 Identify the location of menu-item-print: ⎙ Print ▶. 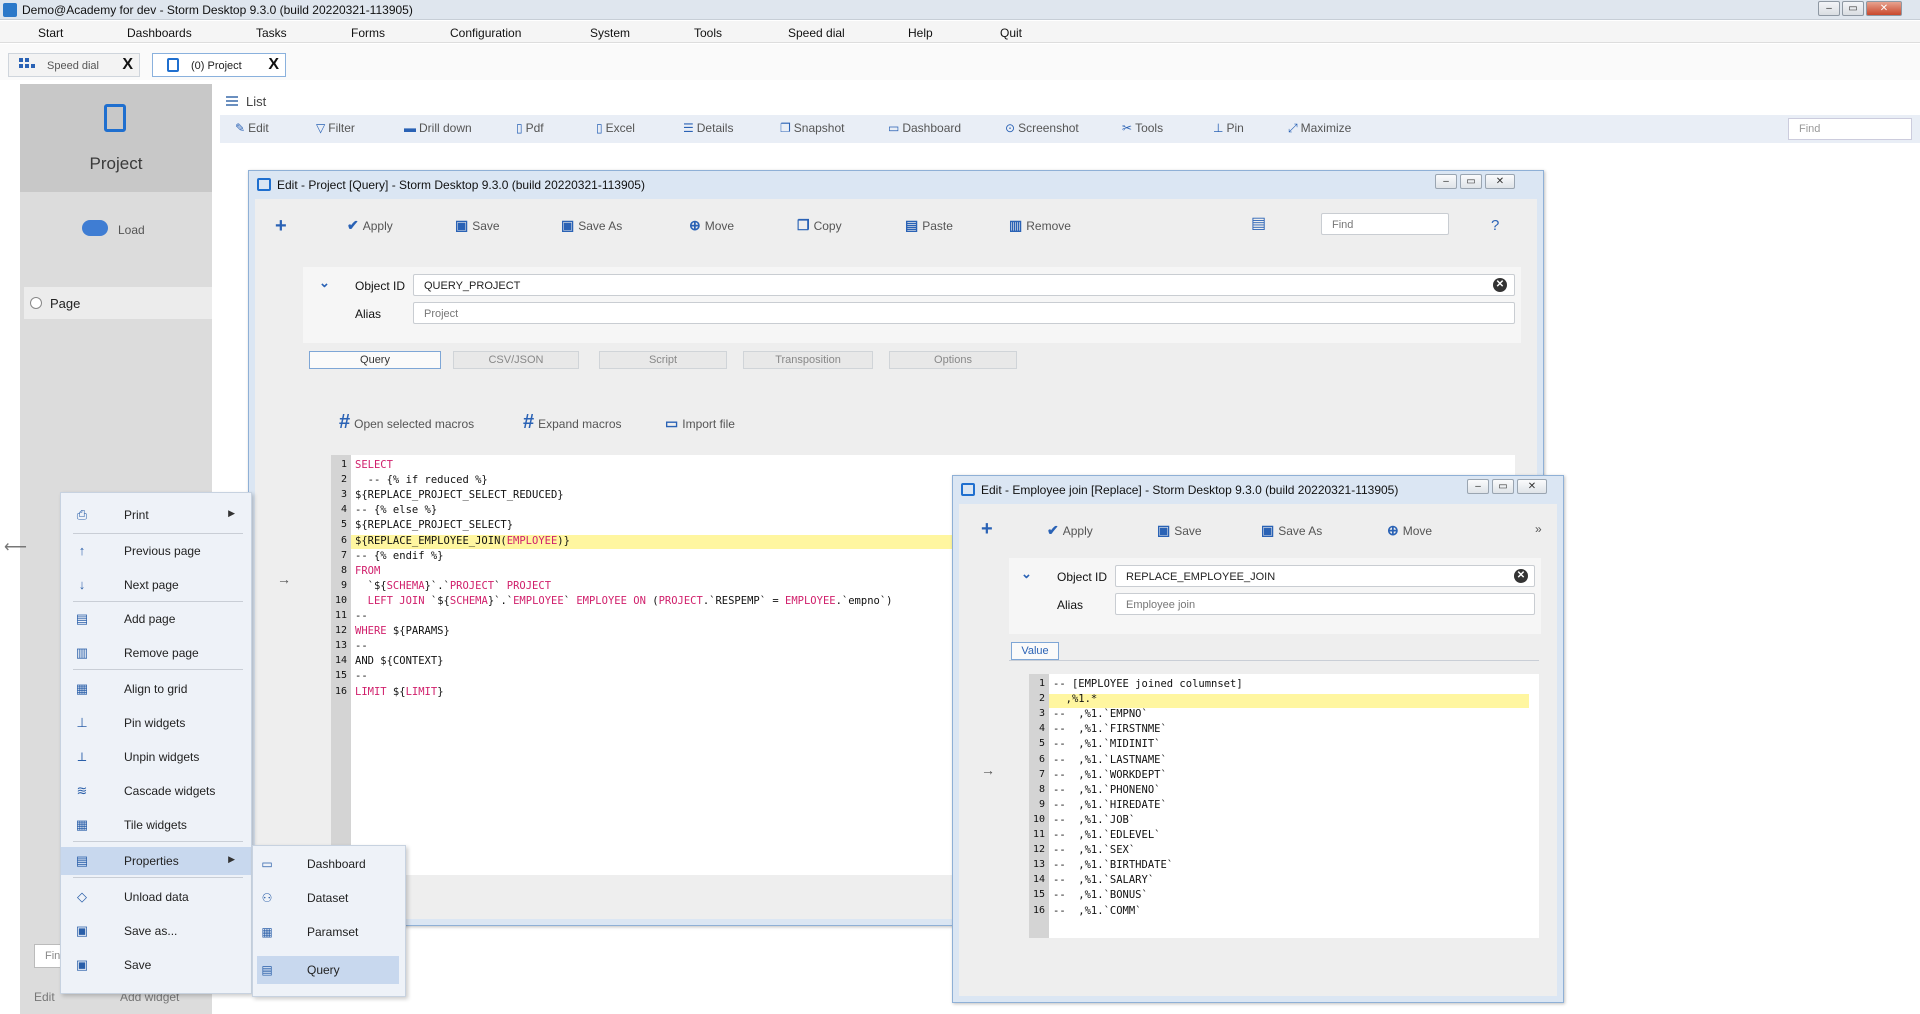
(156, 515).